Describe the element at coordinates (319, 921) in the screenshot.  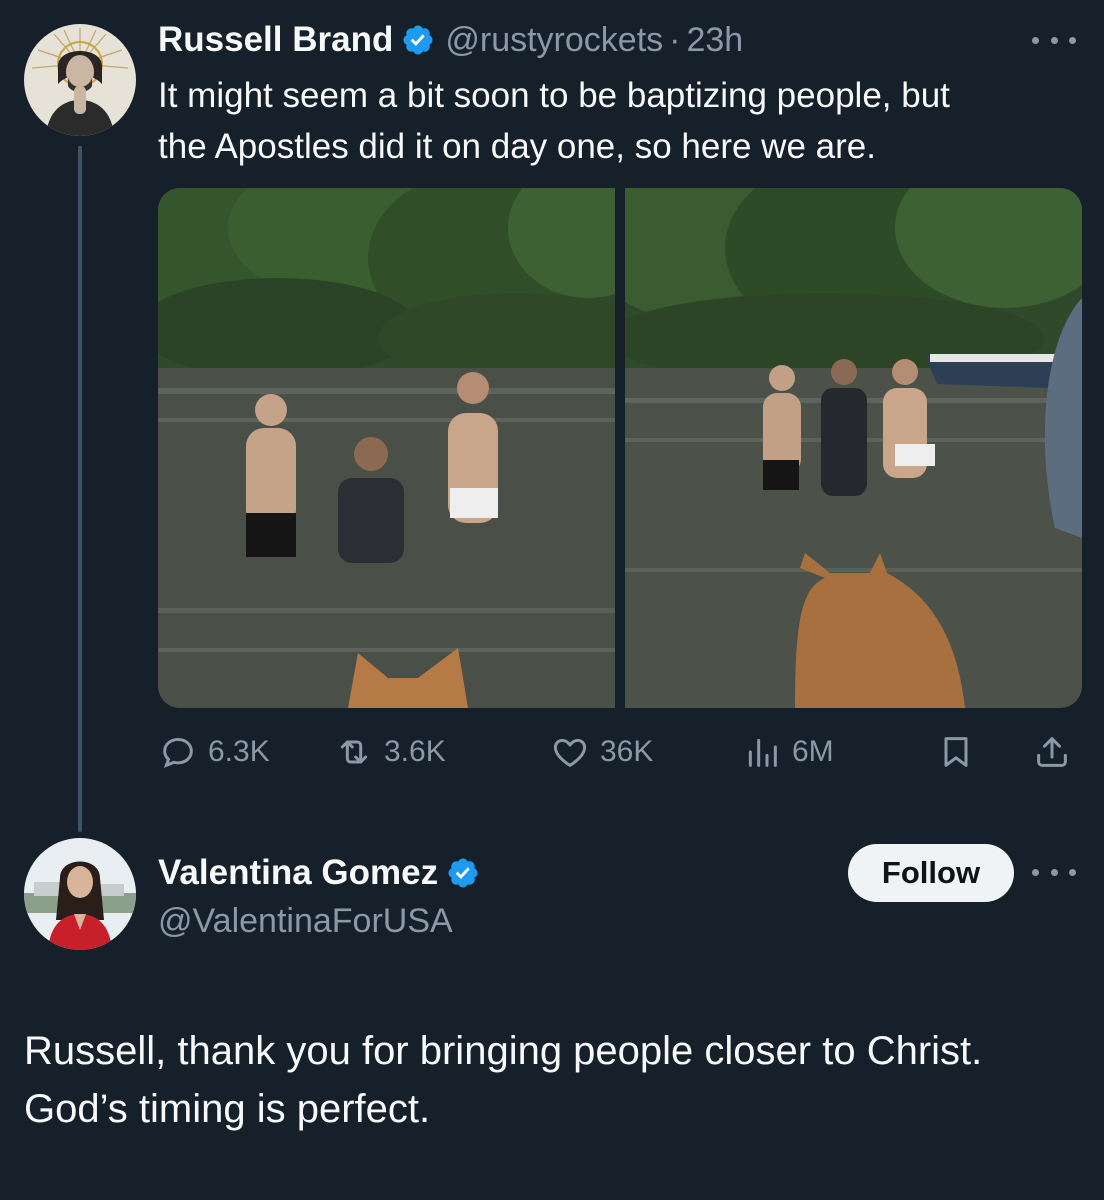
I see `user-handle: @ValentinaForUSA` at that location.